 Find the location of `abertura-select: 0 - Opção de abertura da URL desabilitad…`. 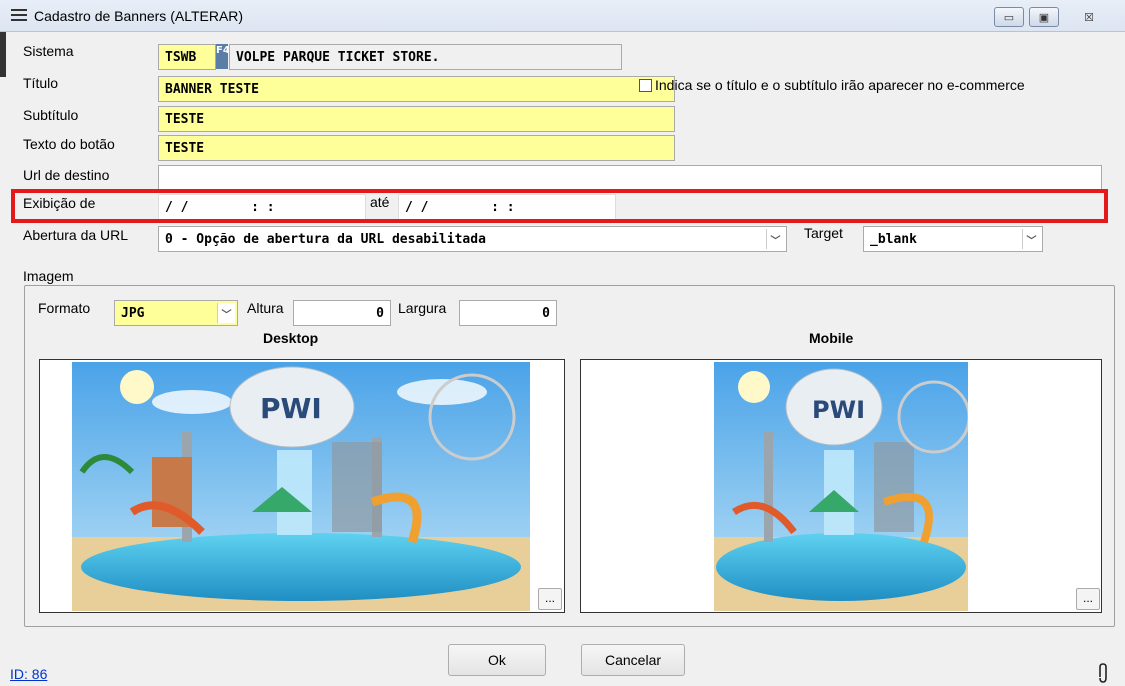

abertura-select: 0 - Opção de abertura da URL desabilitad… is located at coordinates (472, 239).